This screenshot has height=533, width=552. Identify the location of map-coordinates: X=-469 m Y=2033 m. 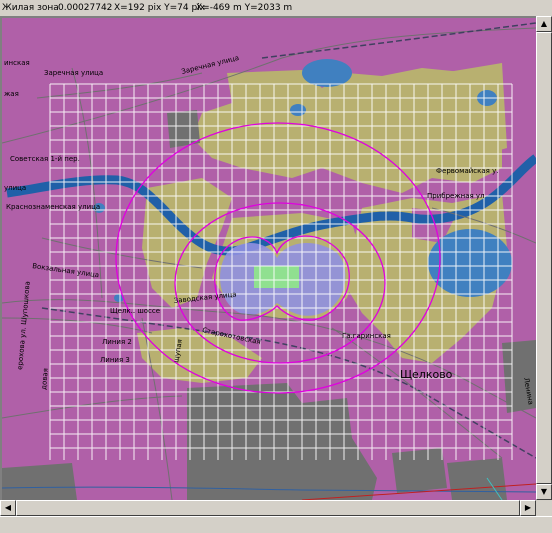
(244, 8).